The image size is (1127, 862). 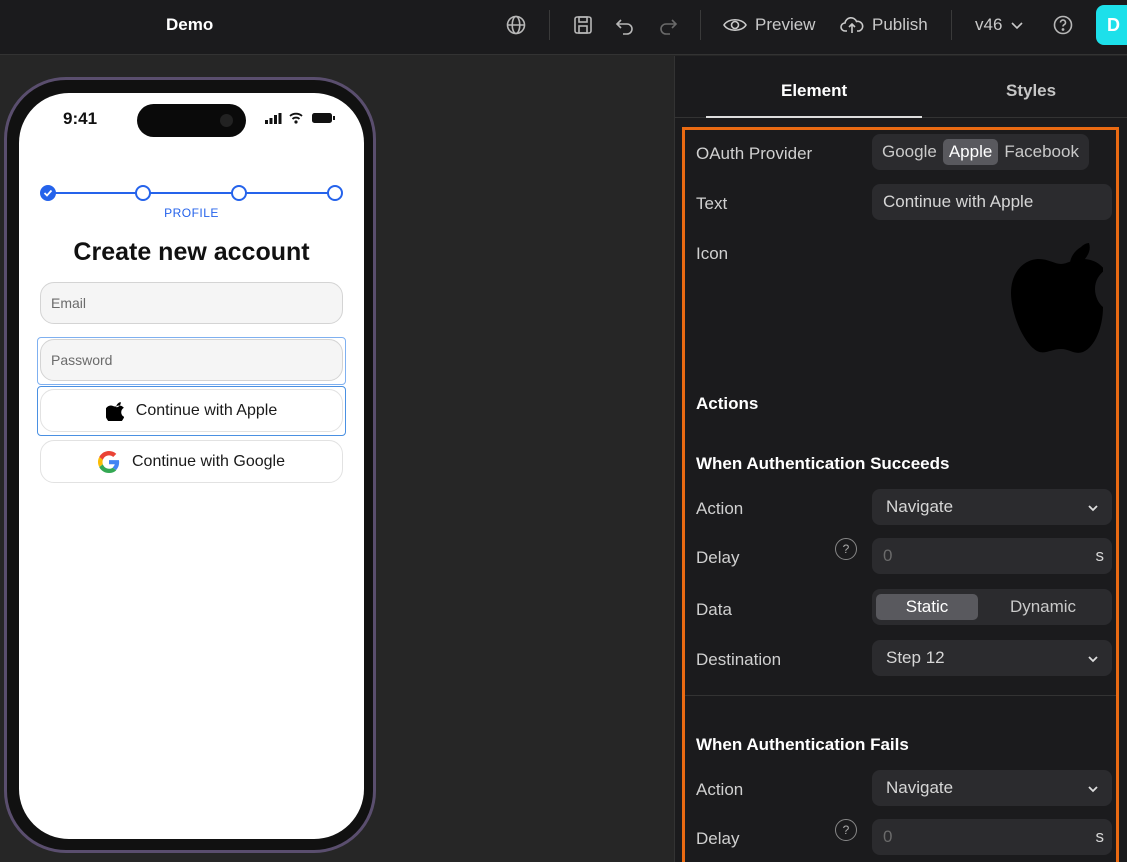 What do you see at coordinates (1041, 152) in the screenshot?
I see `oauth-option-facebook: Facebook` at bounding box center [1041, 152].